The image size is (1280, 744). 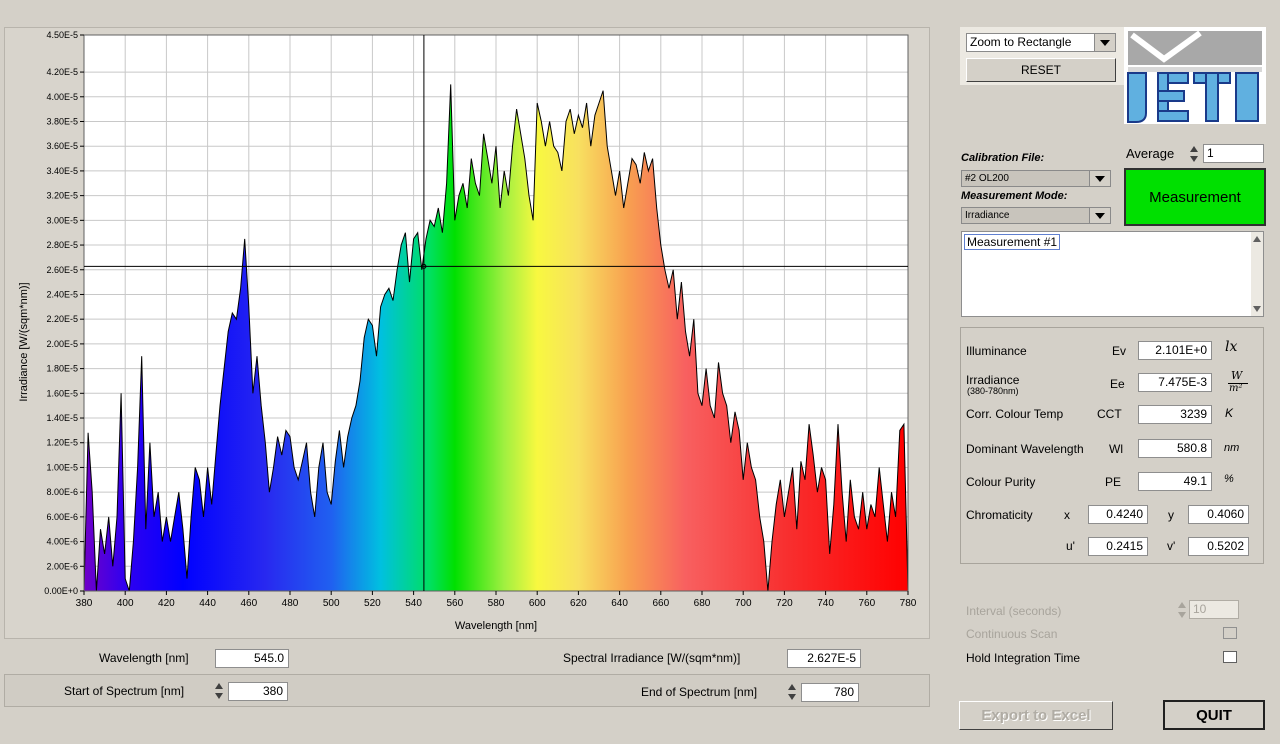 What do you see at coordinates (824, 658) in the screenshot?
I see `cursor-irradiance-field: 2.627E-5` at bounding box center [824, 658].